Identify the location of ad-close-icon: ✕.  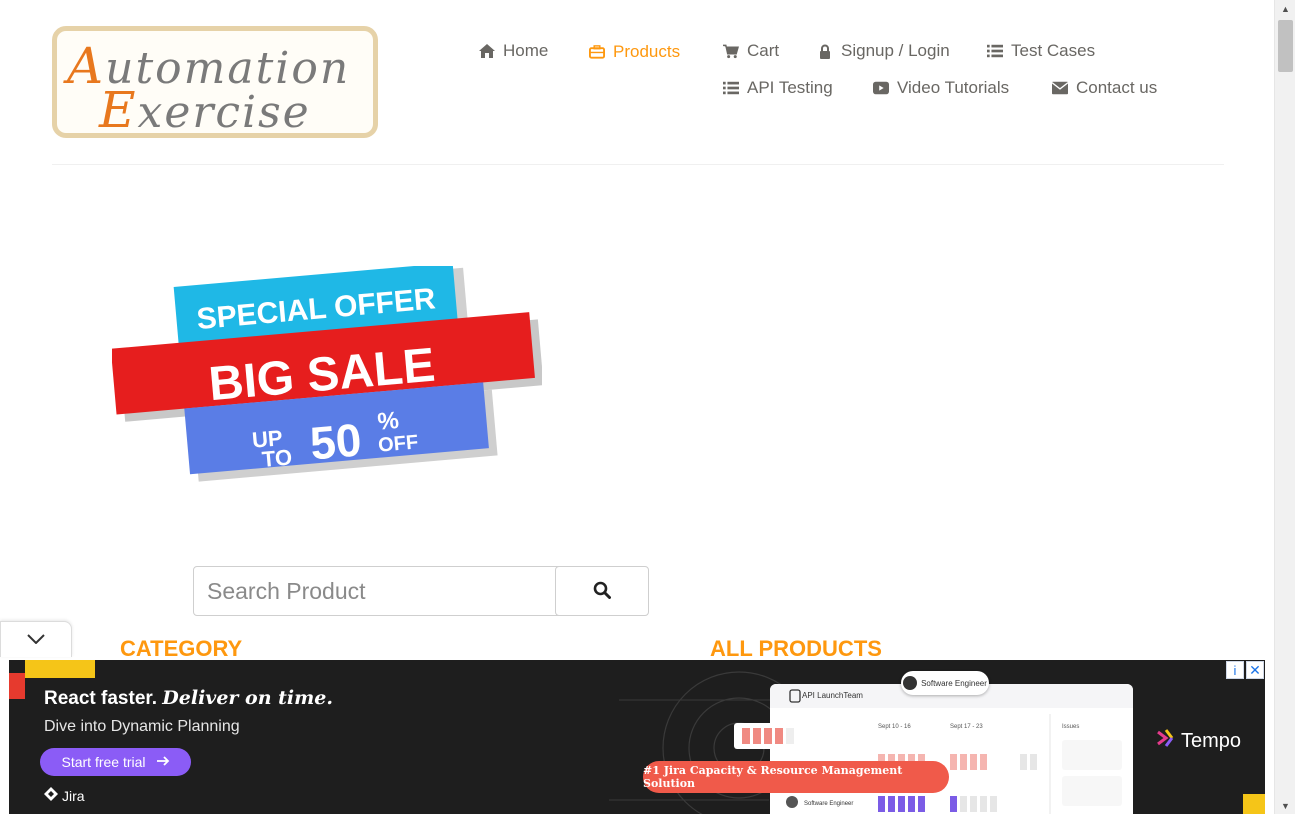
(1255, 670).